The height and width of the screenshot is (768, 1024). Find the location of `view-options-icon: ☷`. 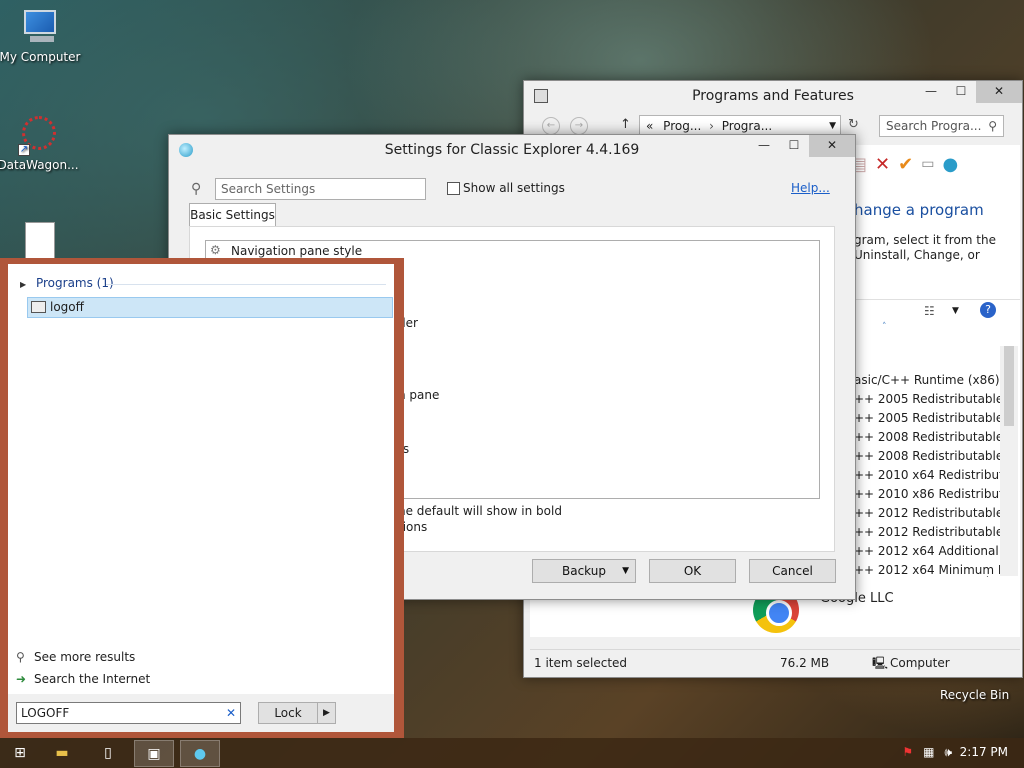

view-options-icon: ☷ is located at coordinates (929, 311).